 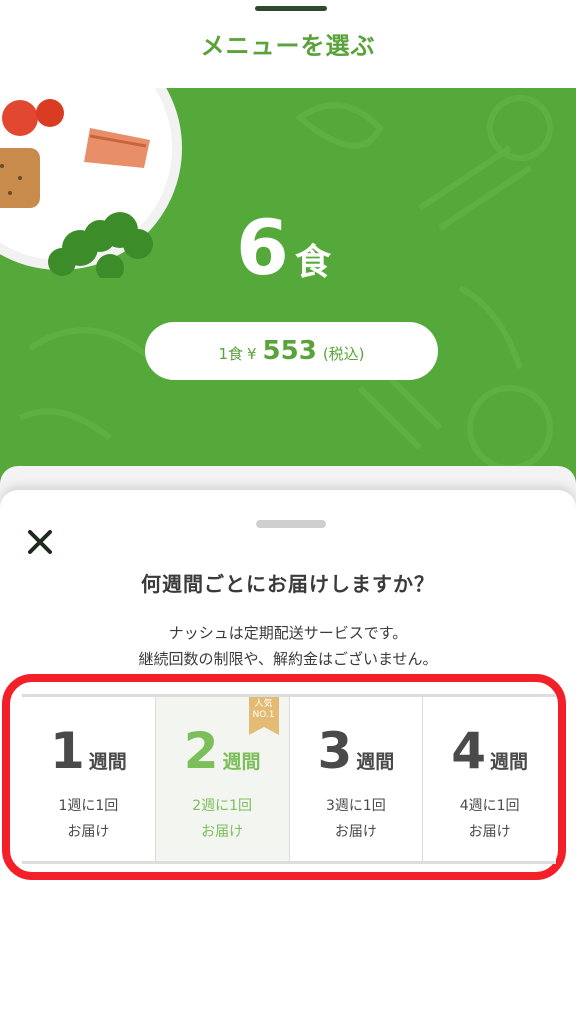 I want to click on meal-count-number: 6, so click(x=262, y=247).